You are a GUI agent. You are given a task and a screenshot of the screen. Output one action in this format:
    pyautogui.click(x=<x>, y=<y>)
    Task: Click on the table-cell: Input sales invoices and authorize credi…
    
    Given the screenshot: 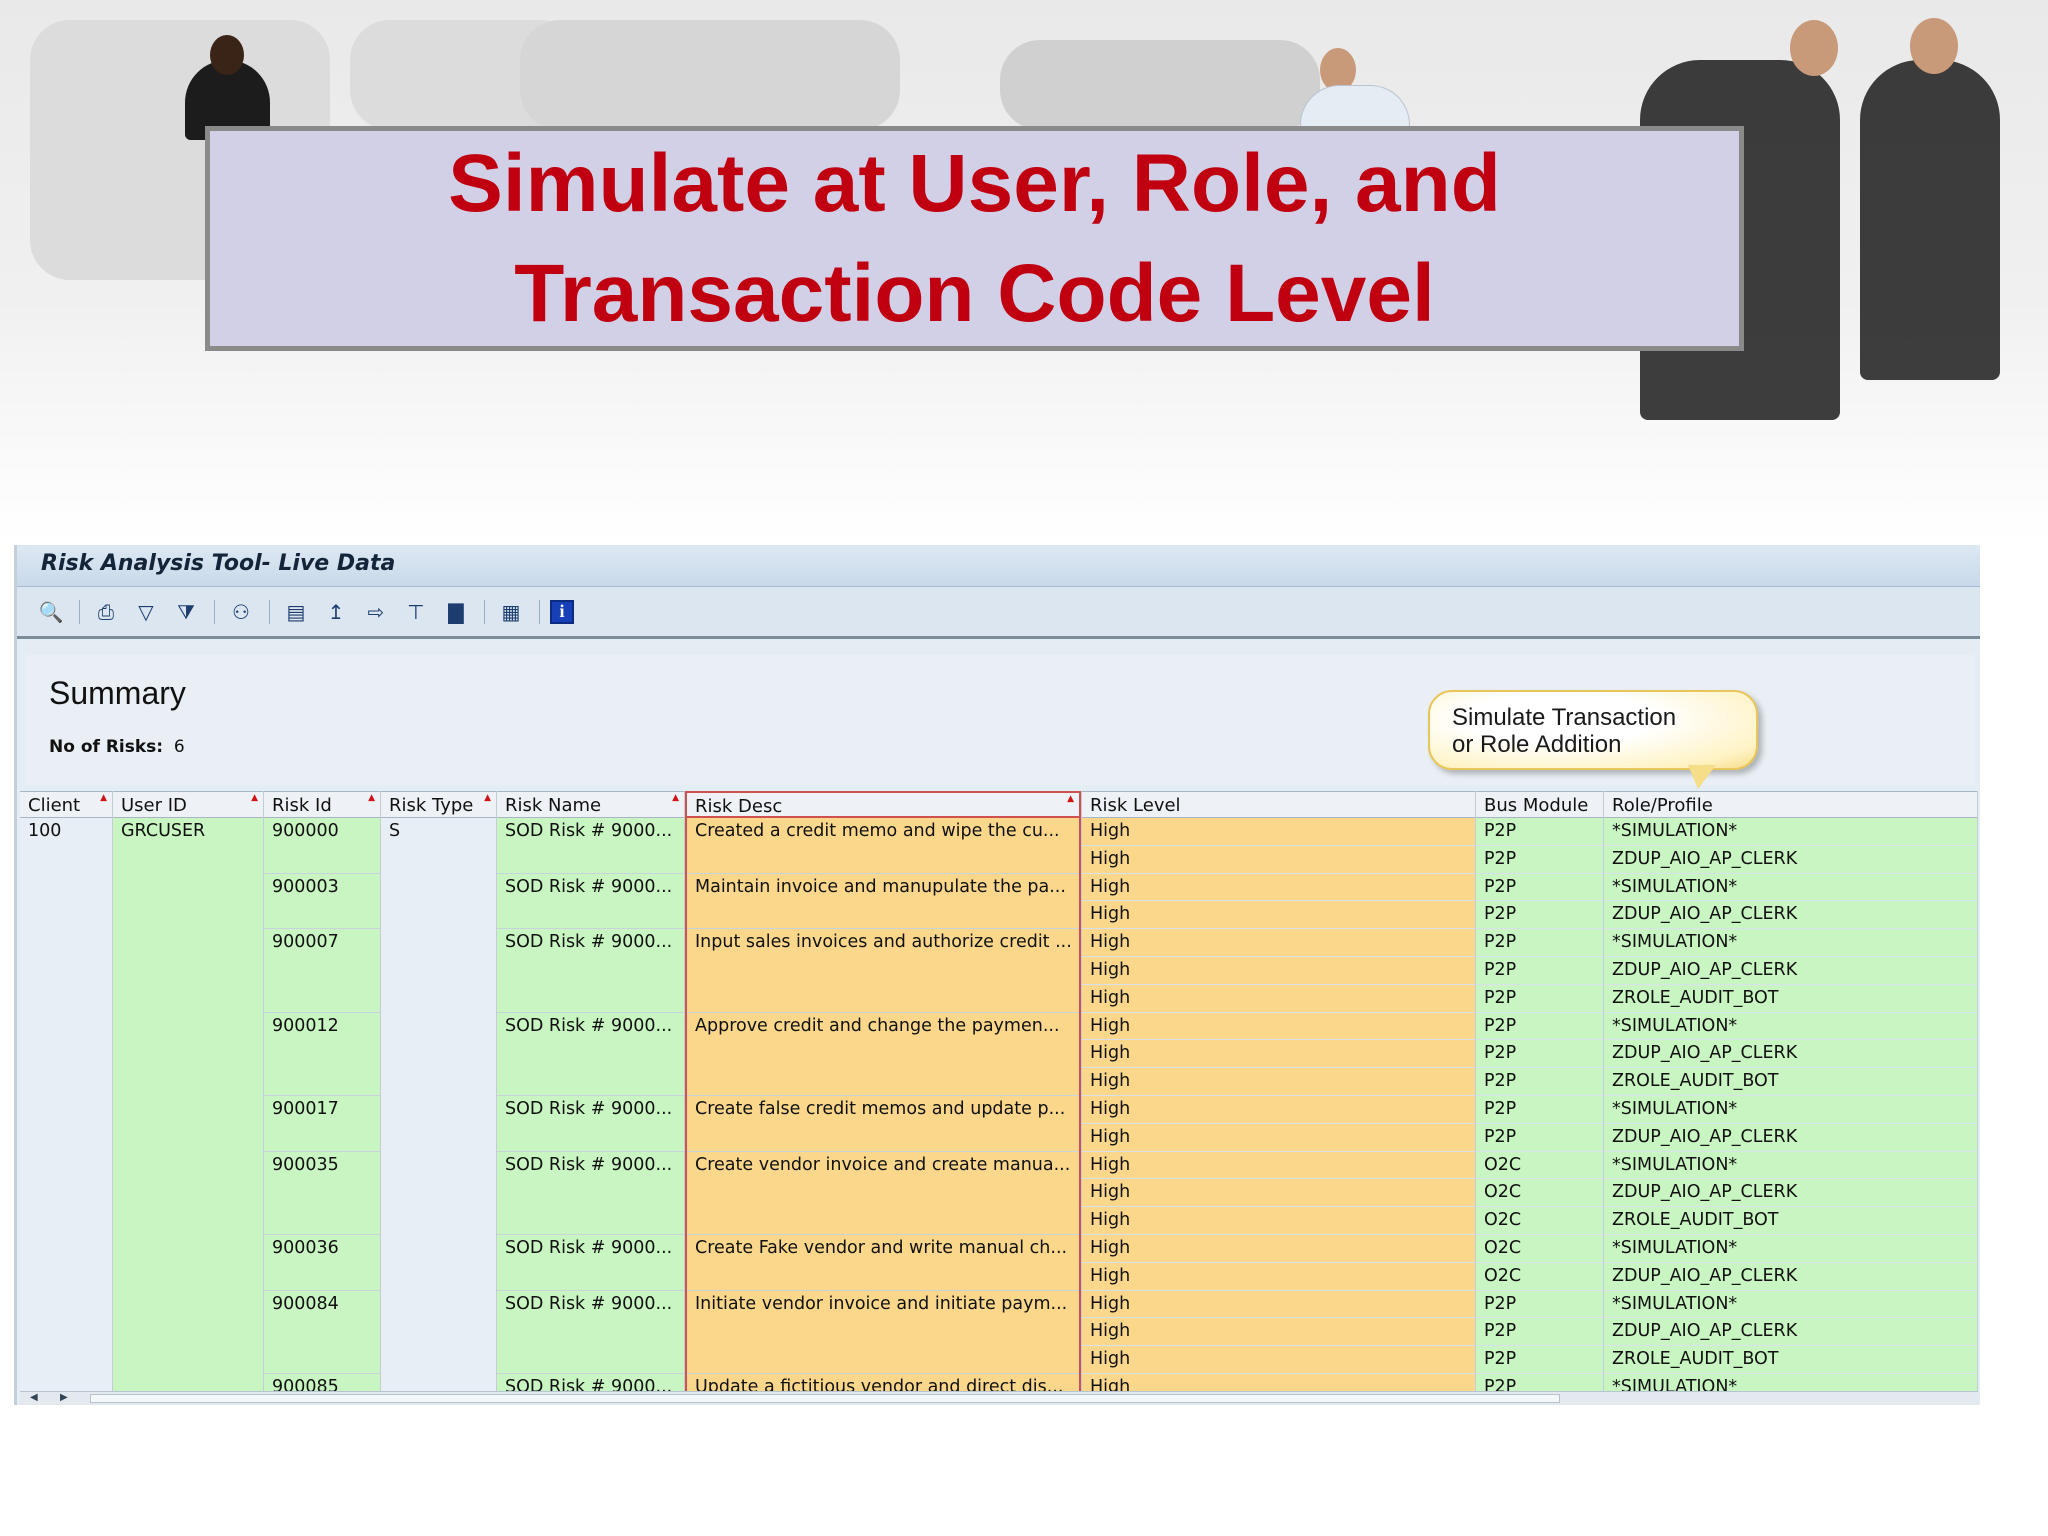 What is the action you would take?
    pyautogui.click(x=883, y=943)
    